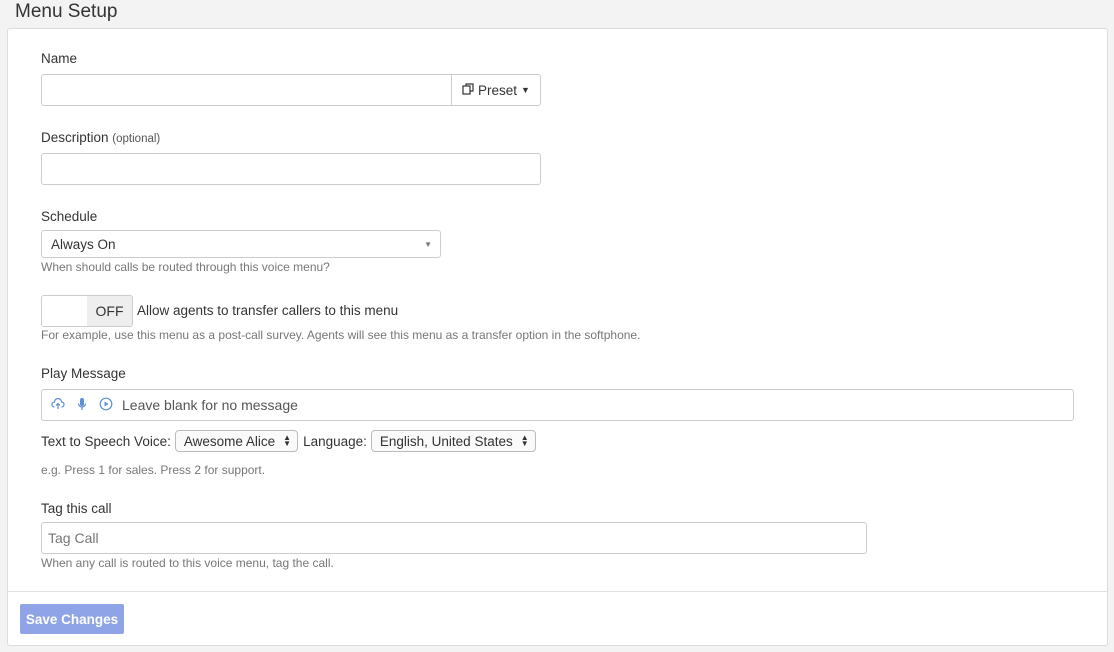 The image size is (1114, 652). I want to click on upload-cloud-icon, so click(58, 405).